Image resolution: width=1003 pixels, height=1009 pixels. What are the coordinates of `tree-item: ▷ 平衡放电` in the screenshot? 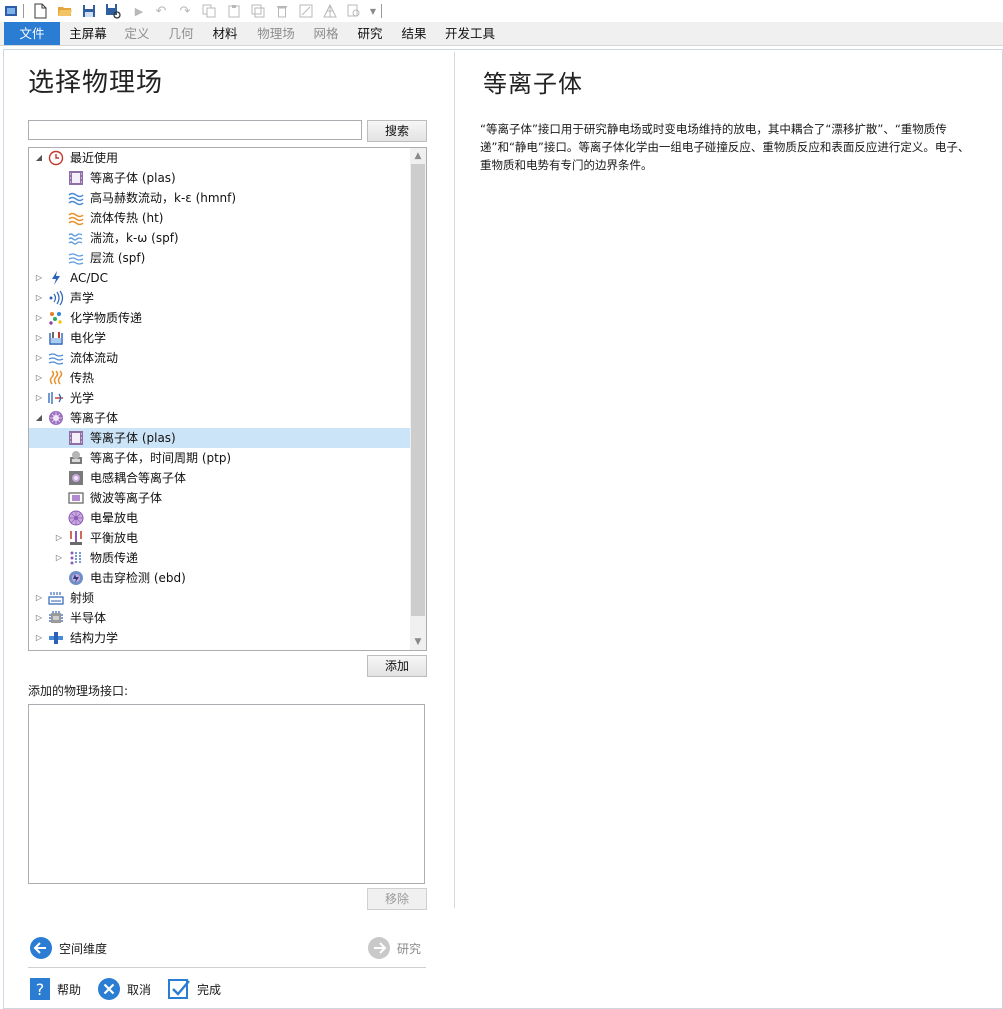 It's located at (220, 538).